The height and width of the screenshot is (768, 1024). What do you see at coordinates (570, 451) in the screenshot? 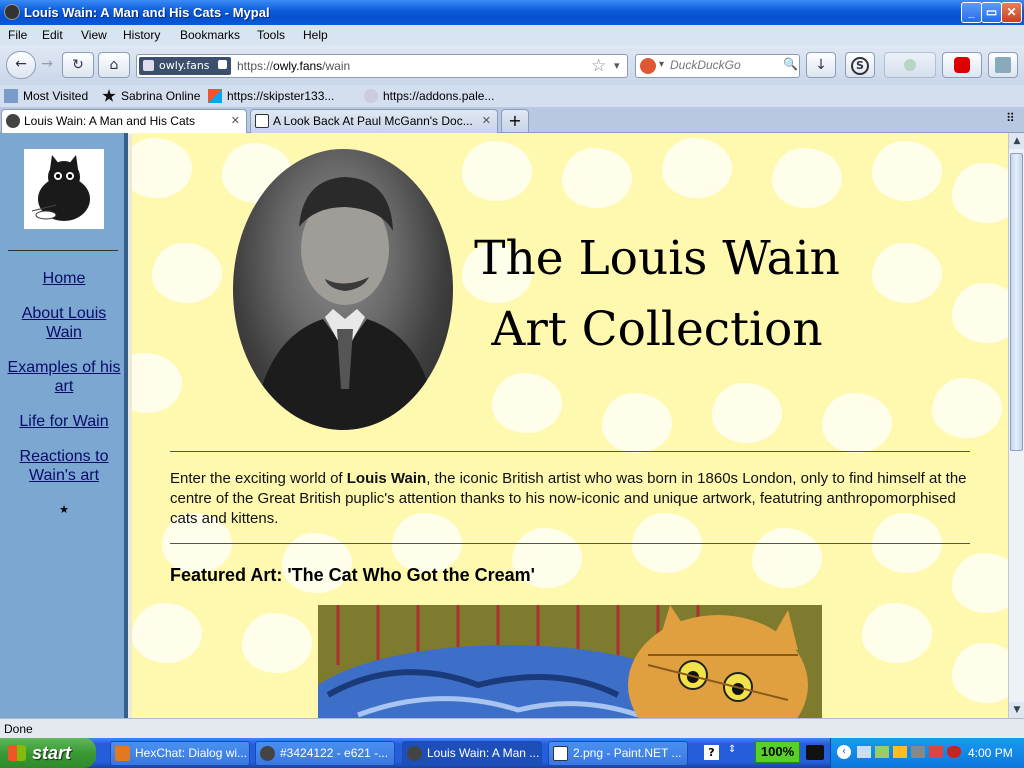
I see `content-divider-top` at bounding box center [570, 451].